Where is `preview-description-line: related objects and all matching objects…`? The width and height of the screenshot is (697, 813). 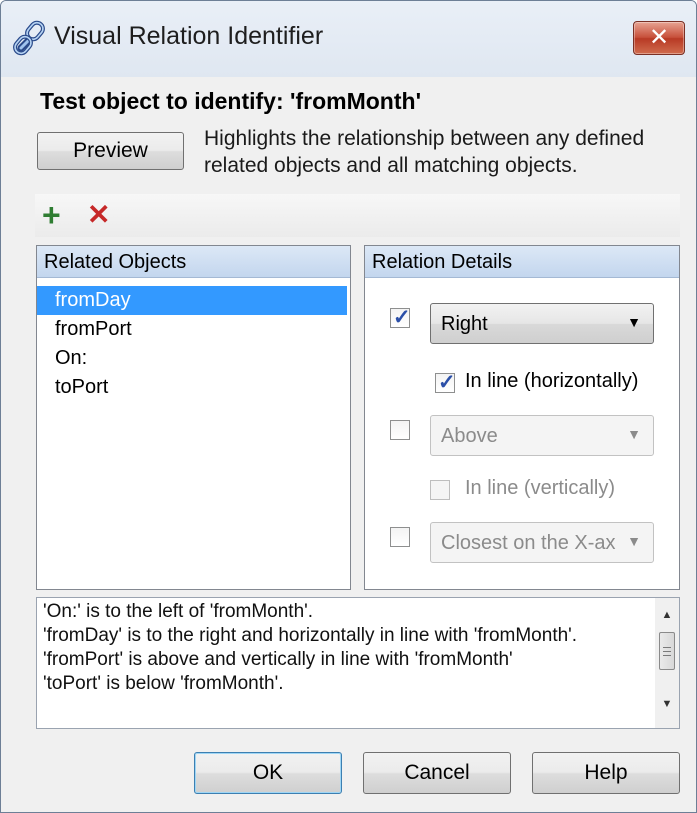 preview-description-line: related objects and all matching objects… is located at coordinates (391, 165).